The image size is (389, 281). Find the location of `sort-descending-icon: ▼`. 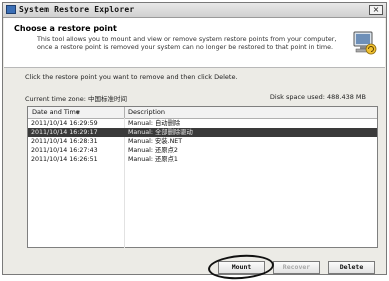

sort-descending-icon: ▼ is located at coordinates (78, 113).